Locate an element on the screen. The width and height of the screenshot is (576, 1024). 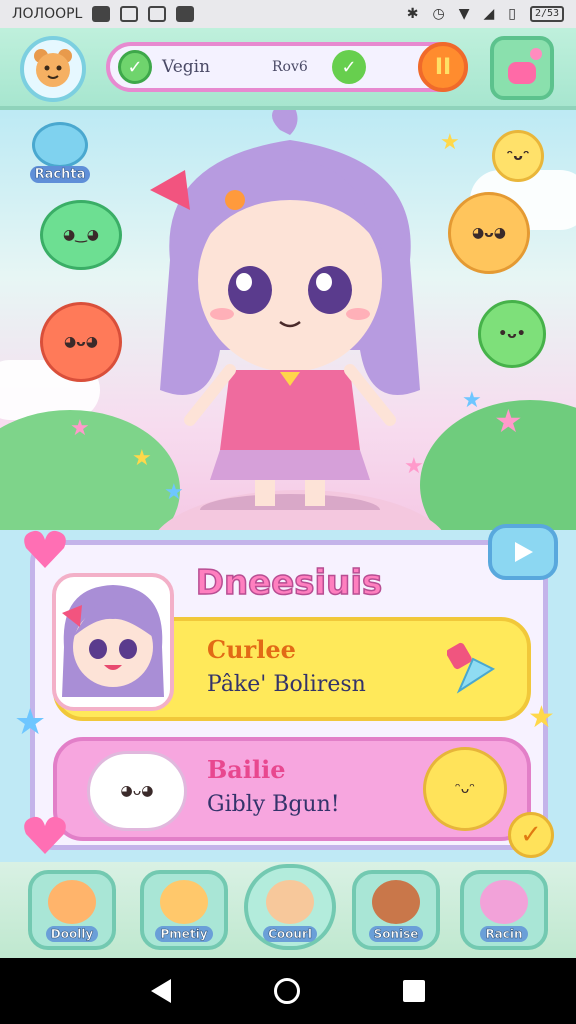
status-bar: ЛOЛOOPL ✱ ◷ ▼ ◢ ▯ 2/53 is located at coordinates (288, 14).